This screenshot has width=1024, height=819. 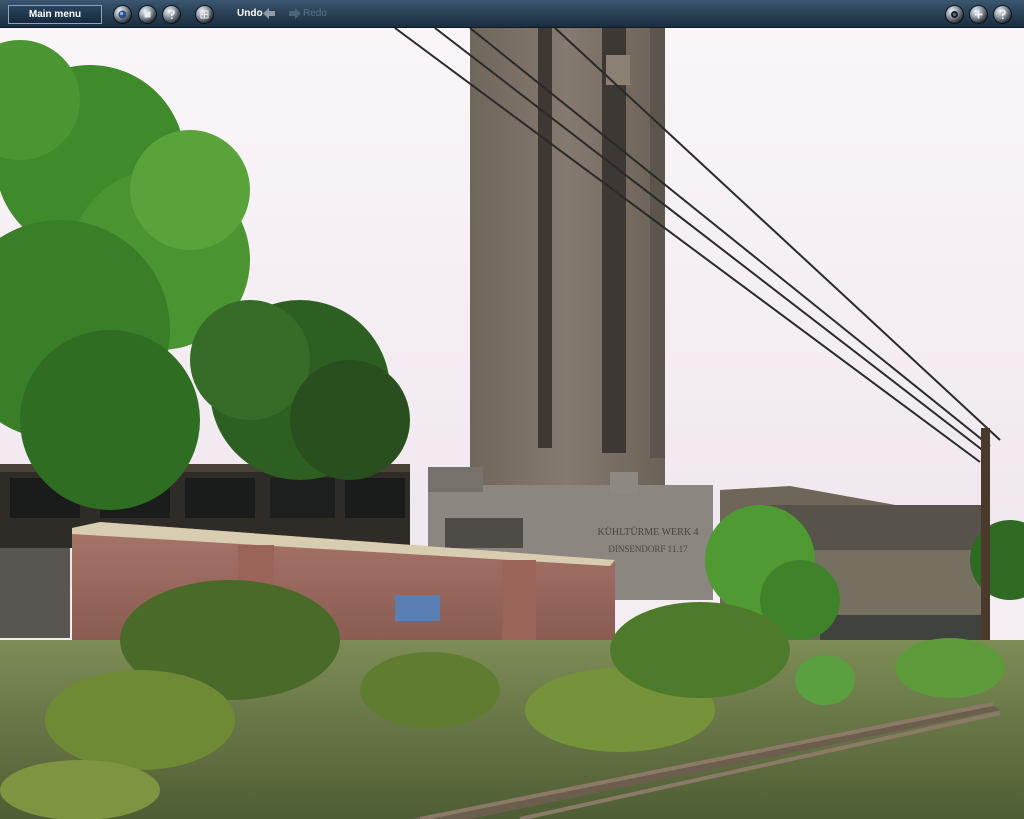 I want to click on undo-label: Undo, so click(x=250, y=13).